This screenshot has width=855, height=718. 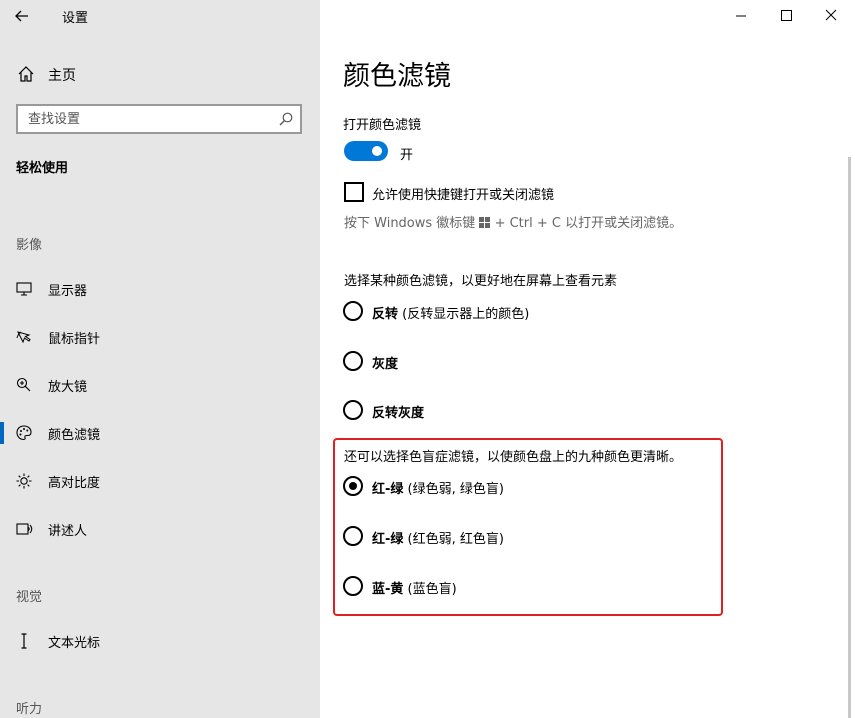 What do you see at coordinates (160, 529) in the screenshot?
I see `sidebar-item-narrator: 讲述人` at bounding box center [160, 529].